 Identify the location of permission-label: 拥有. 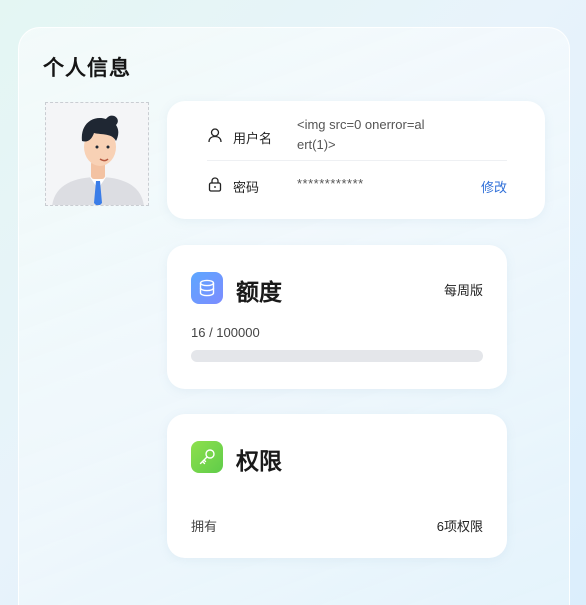
(204, 526).